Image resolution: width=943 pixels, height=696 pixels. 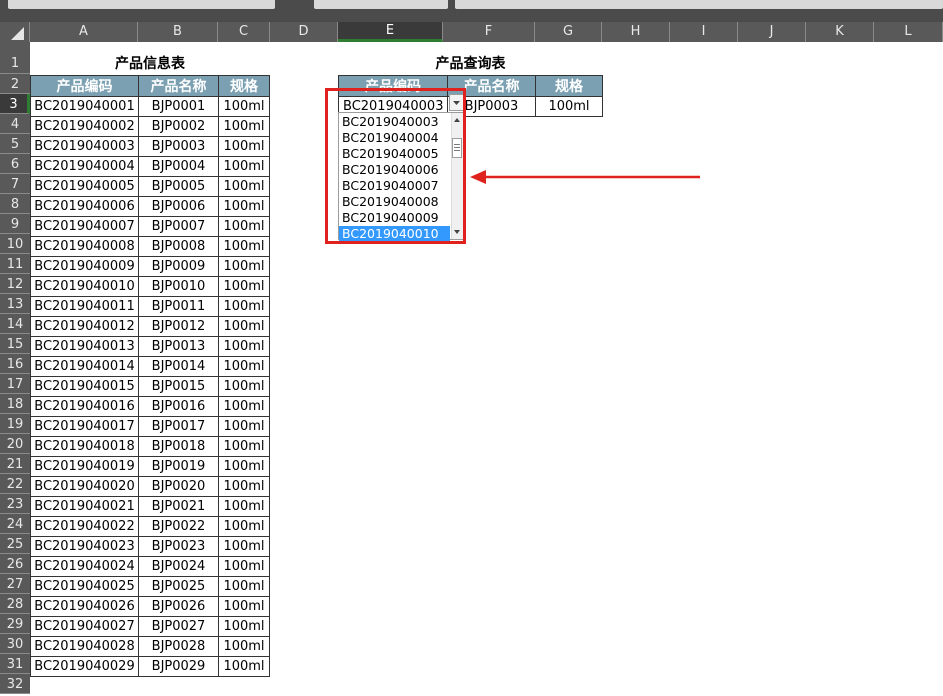 I want to click on row-header-26: 26, so click(x=15, y=564).